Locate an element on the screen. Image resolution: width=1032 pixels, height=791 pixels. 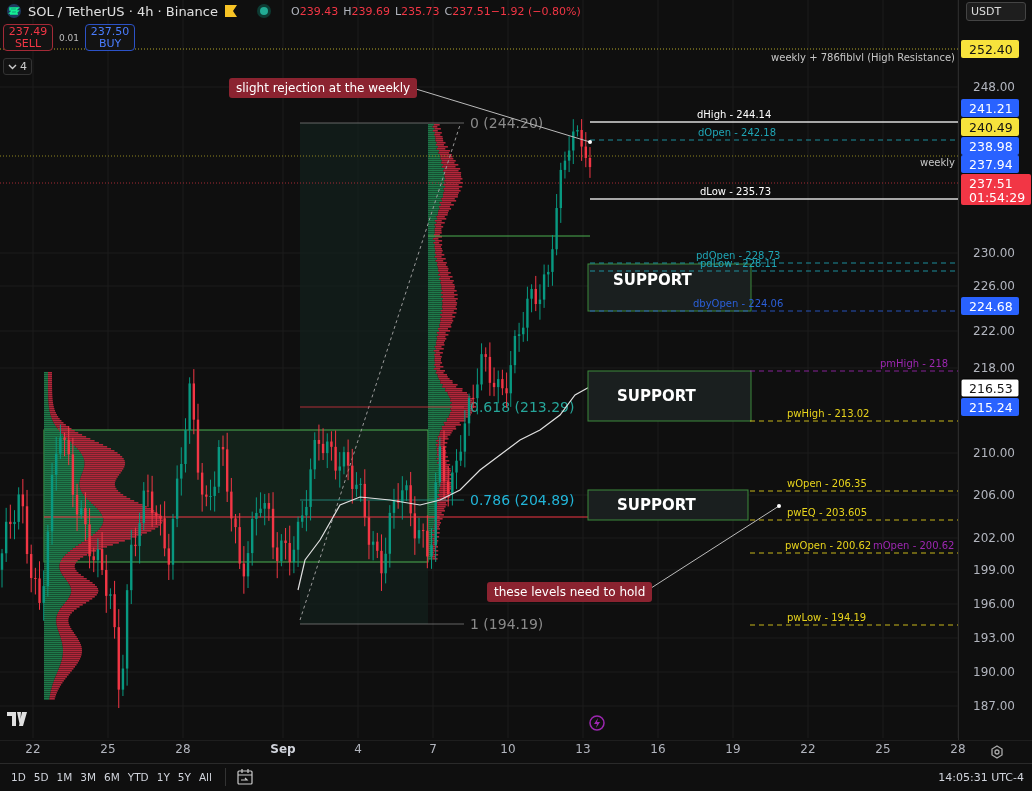
chevron-down-icon is located at coordinates (12, 66).